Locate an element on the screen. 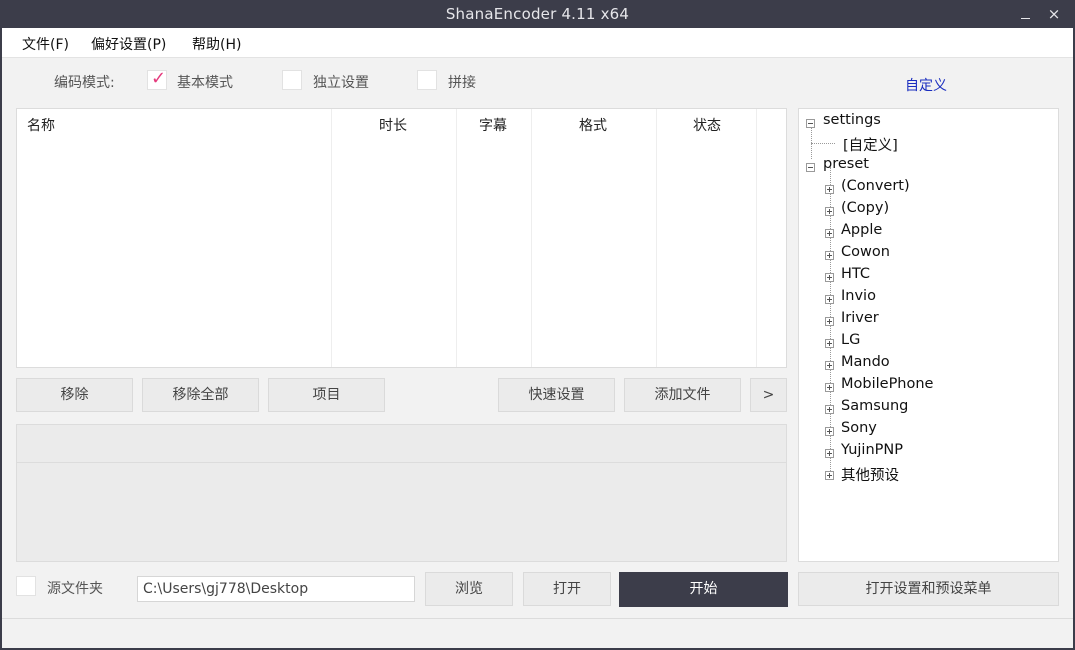 Image resolution: width=1075 pixels, height=650 pixels. close-icon: × is located at coordinates (1054, 14).